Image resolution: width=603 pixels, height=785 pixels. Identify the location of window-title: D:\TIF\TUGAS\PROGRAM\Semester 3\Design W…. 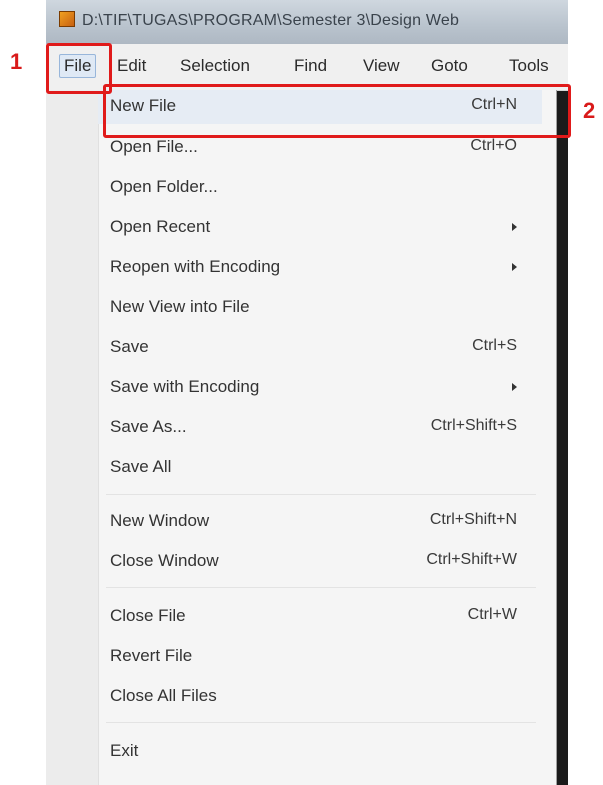
(271, 20).